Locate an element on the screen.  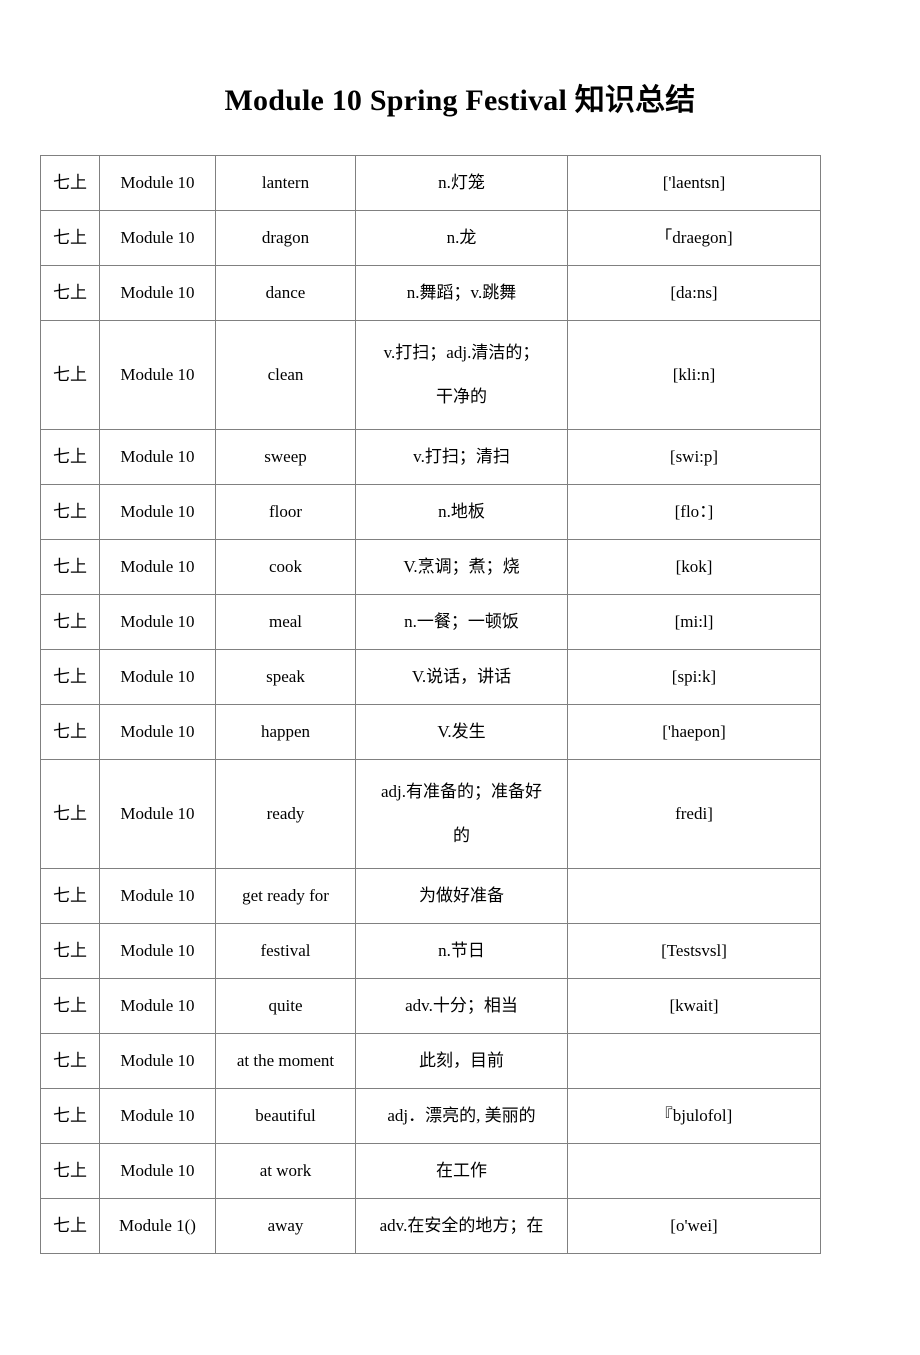
cell-phonetic: [flo：] is located at coordinates (694, 512).